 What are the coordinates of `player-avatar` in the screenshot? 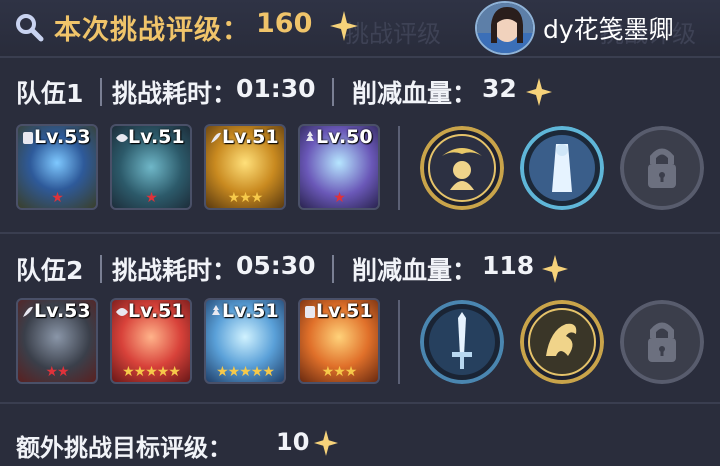 It's located at (505, 28).